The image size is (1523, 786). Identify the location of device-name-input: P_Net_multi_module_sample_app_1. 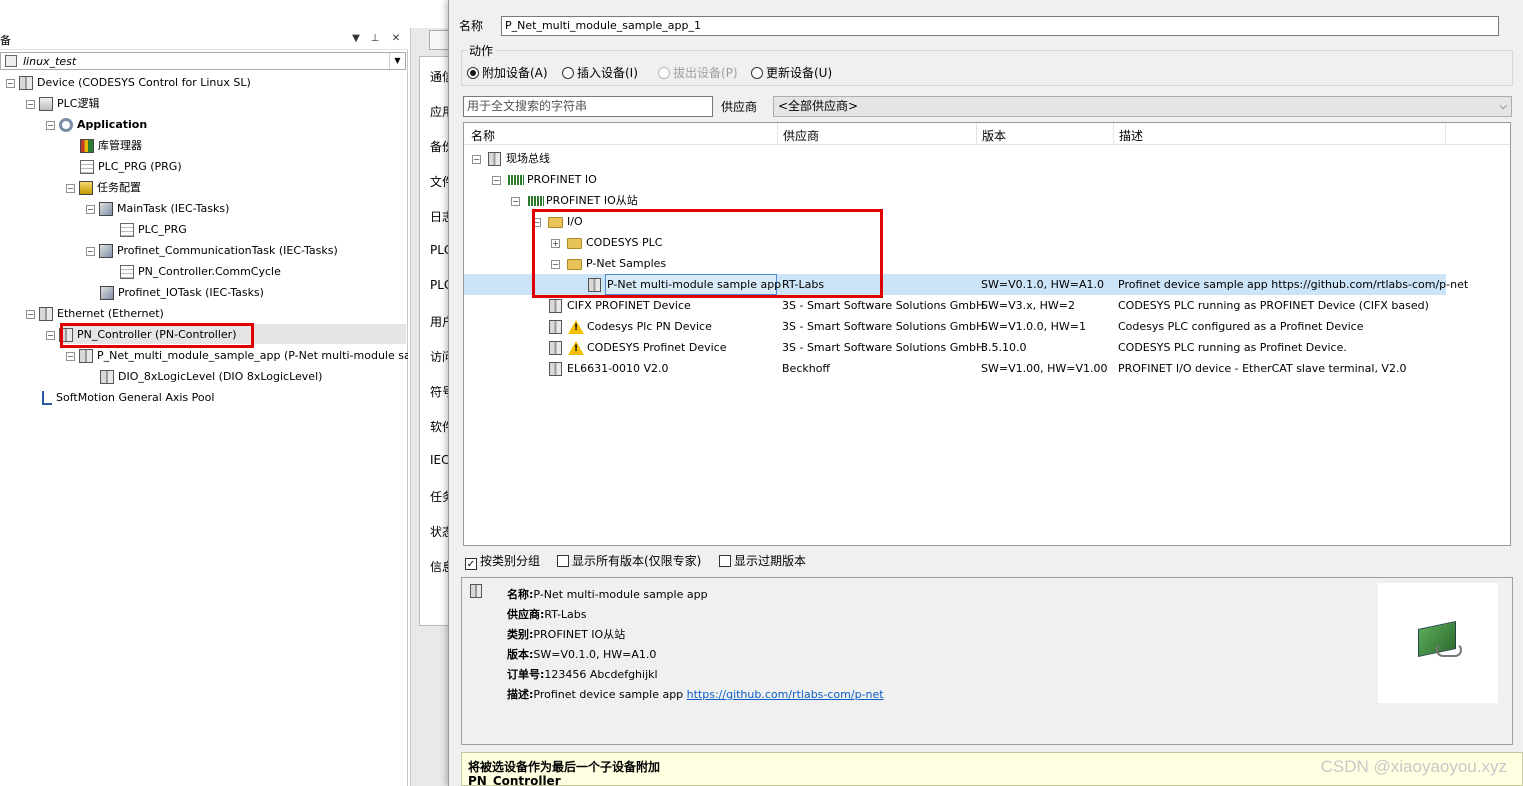
(1000, 26).